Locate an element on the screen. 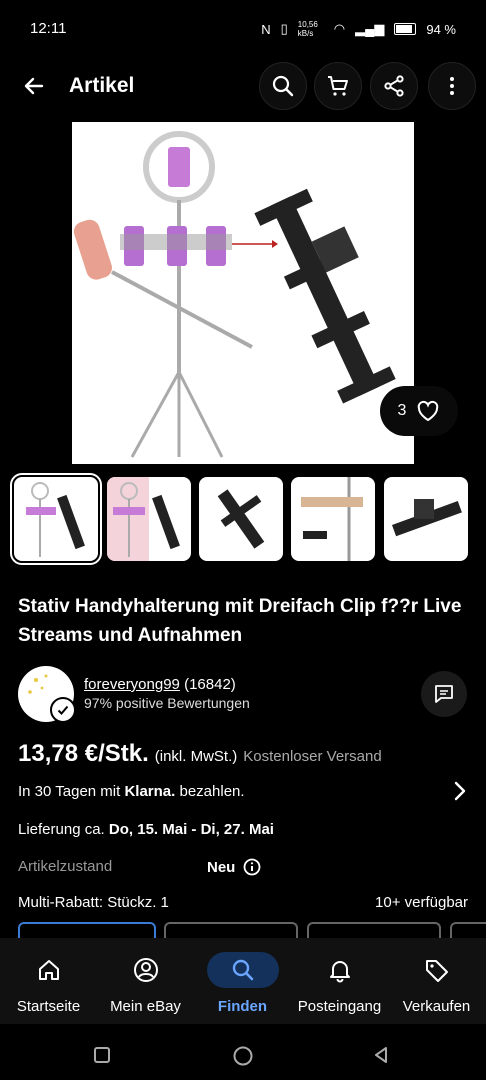 This screenshot has width=486, height=1080. nav-label: Mein eBay is located at coordinates (145, 1006).